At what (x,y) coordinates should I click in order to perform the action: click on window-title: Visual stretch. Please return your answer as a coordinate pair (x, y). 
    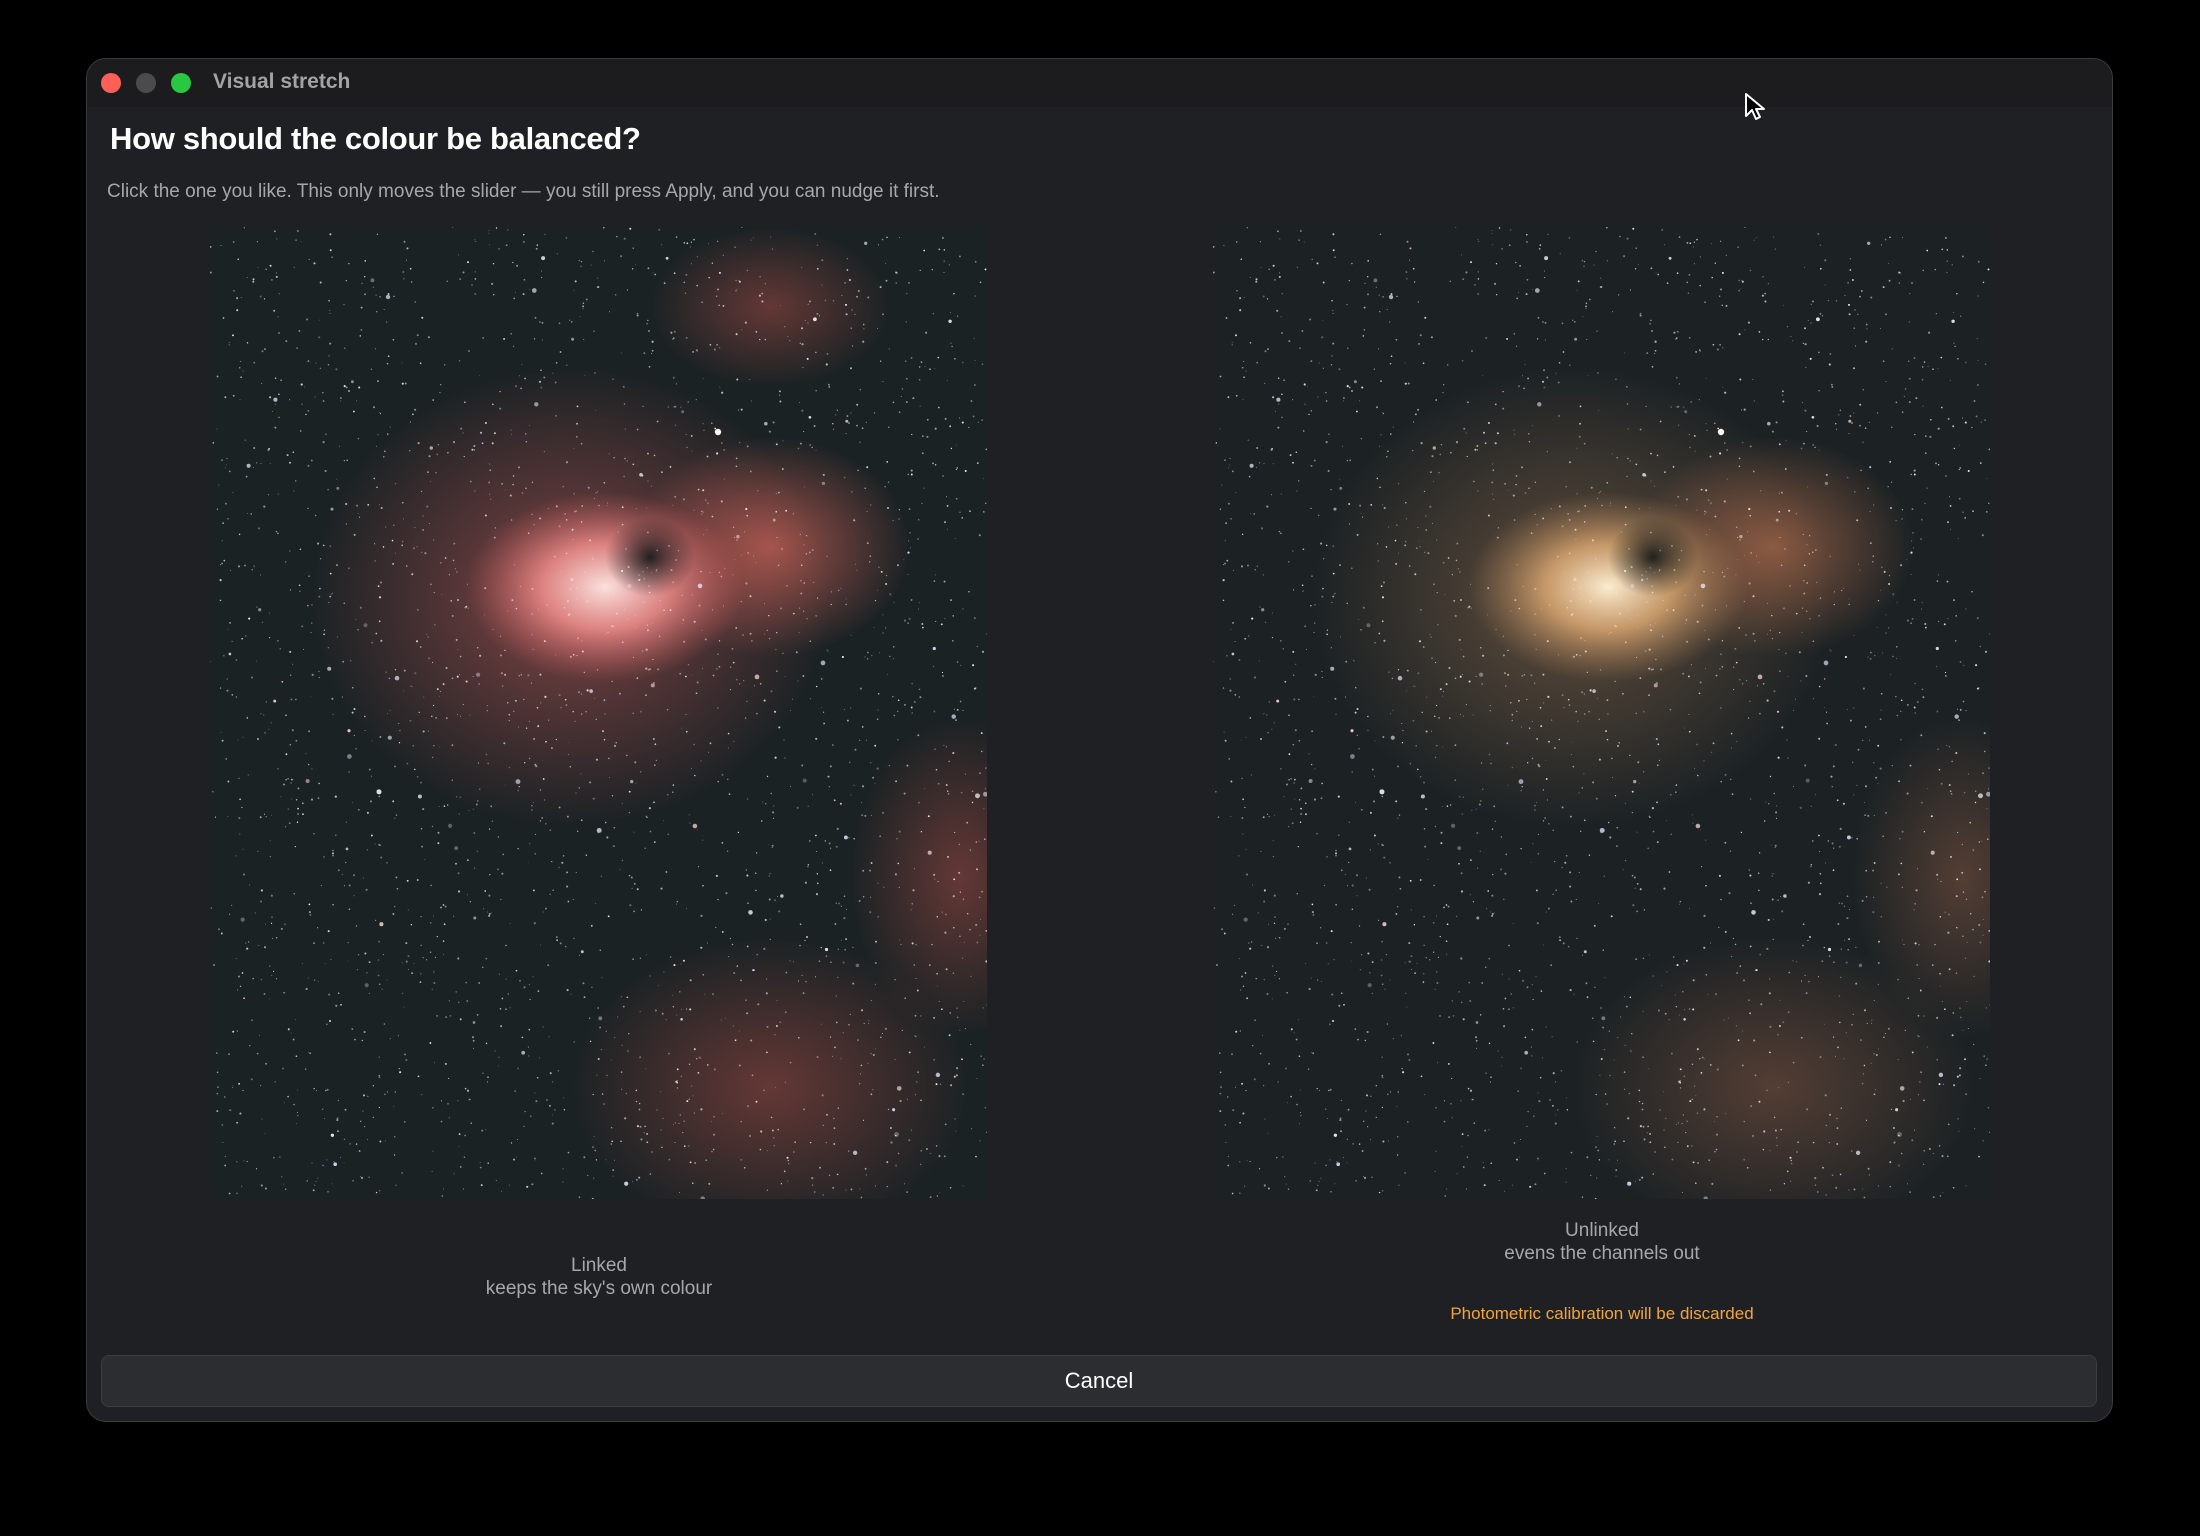
    Looking at the image, I should click on (282, 81).